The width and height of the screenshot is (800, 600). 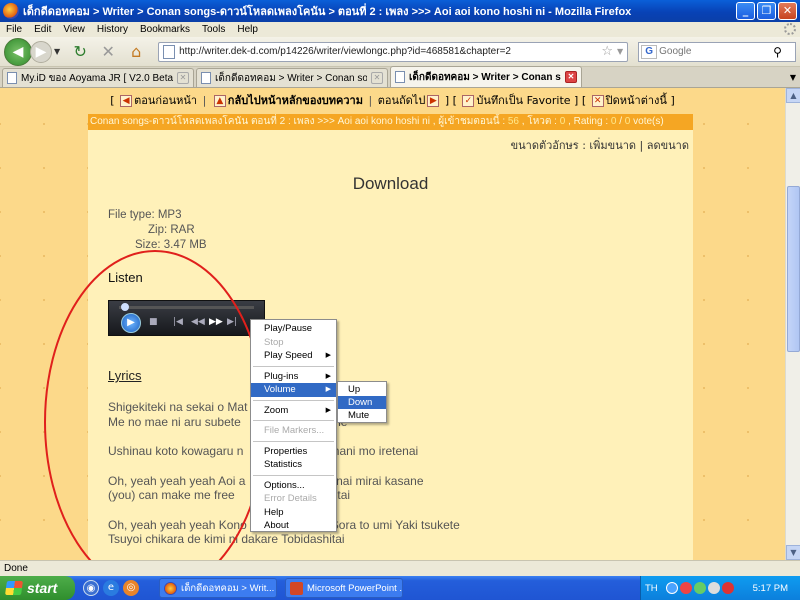 I want to click on language-indicator: TH, so click(x=651, y=588).